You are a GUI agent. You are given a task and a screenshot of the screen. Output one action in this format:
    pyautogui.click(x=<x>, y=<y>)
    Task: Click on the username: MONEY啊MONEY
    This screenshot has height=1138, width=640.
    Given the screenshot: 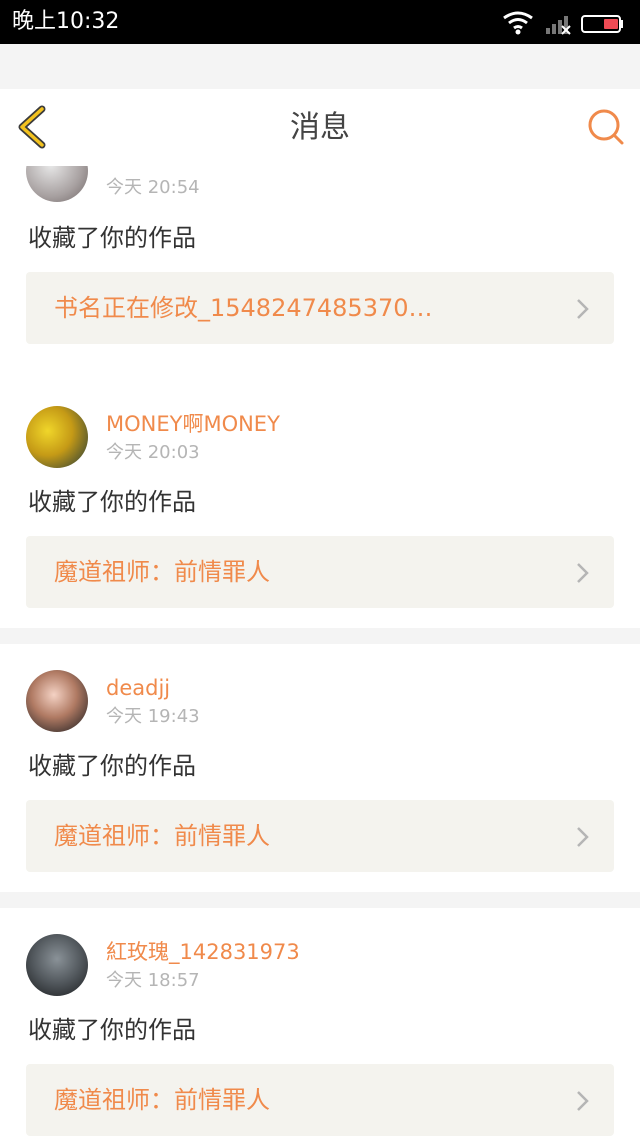 What is the action you would take?
    pyautogui.click(x=193, y=424)
    